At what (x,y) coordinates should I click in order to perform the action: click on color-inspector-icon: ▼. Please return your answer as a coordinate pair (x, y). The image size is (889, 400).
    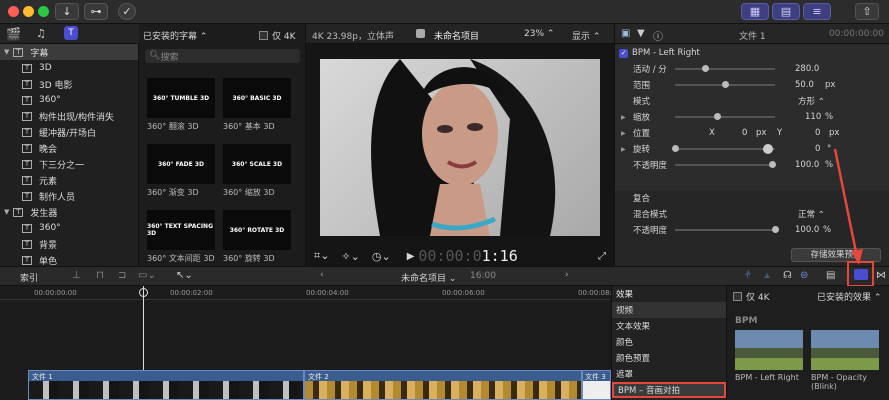
    Looking at the image, I should click on (641, 33).